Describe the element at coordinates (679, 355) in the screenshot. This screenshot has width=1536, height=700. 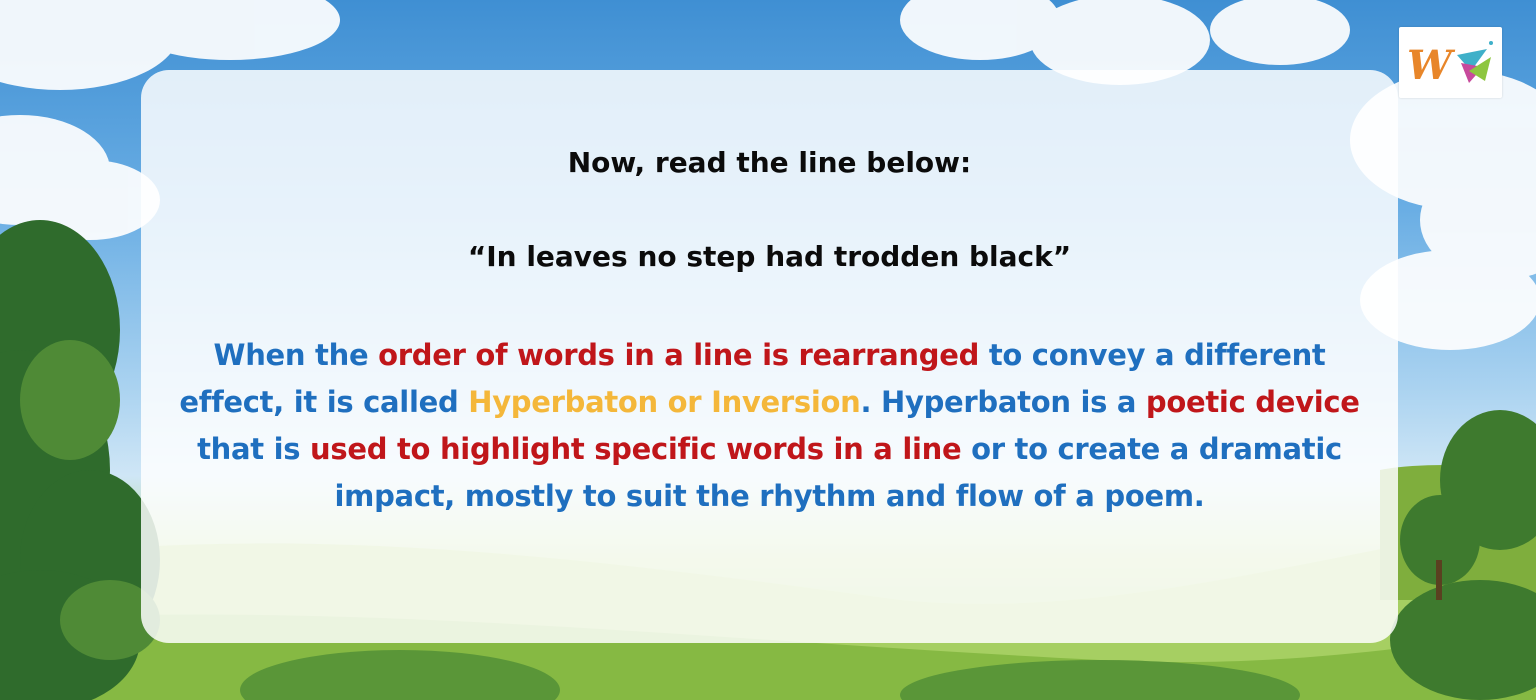
I see `explanation-segment: order of words in a line is rearranged` at that location.